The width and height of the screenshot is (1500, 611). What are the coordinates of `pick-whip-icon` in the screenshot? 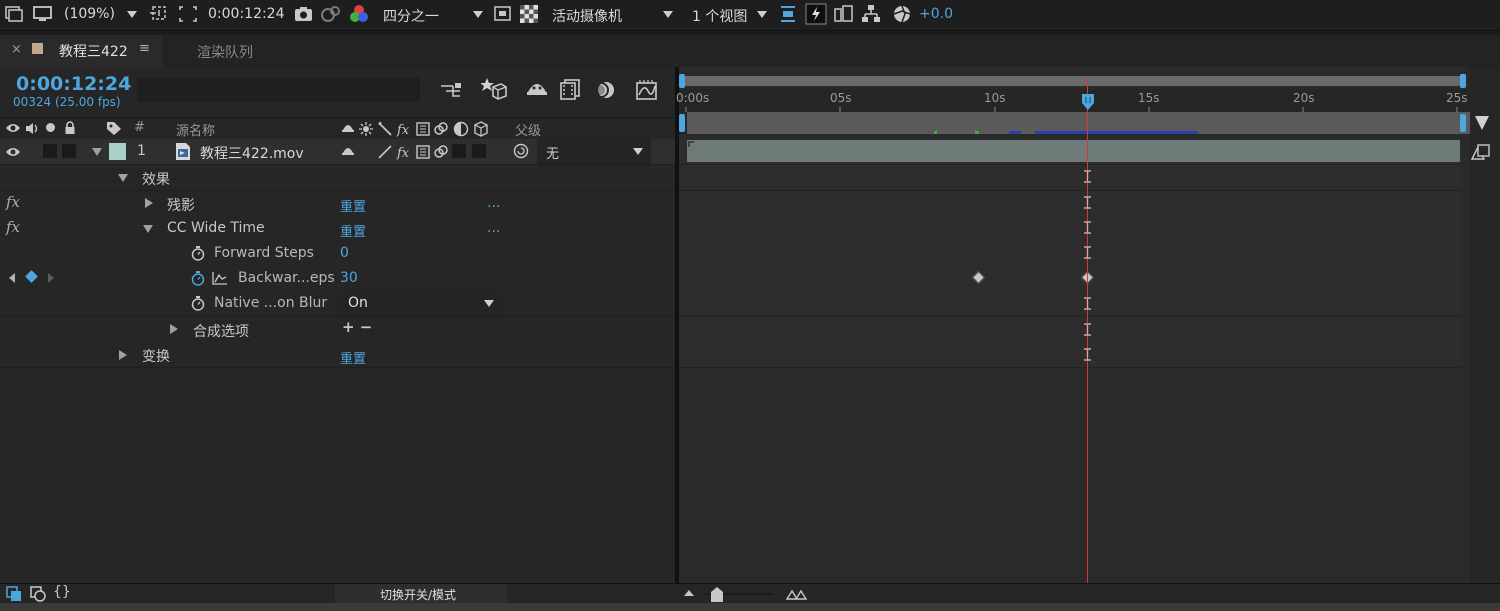 It's located at (521, 151).